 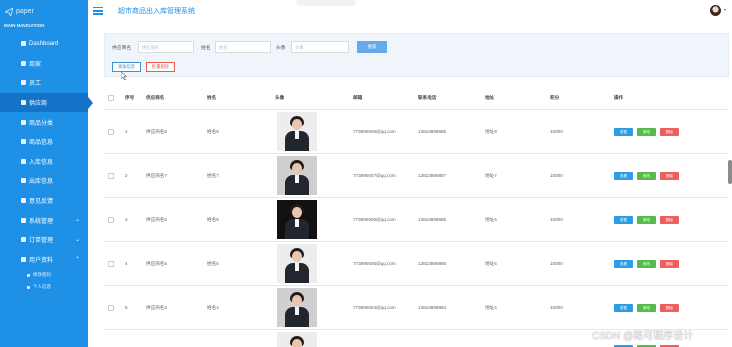 I want to click on sidebar-item-label: 商品分类, so click(x=41, y=123).